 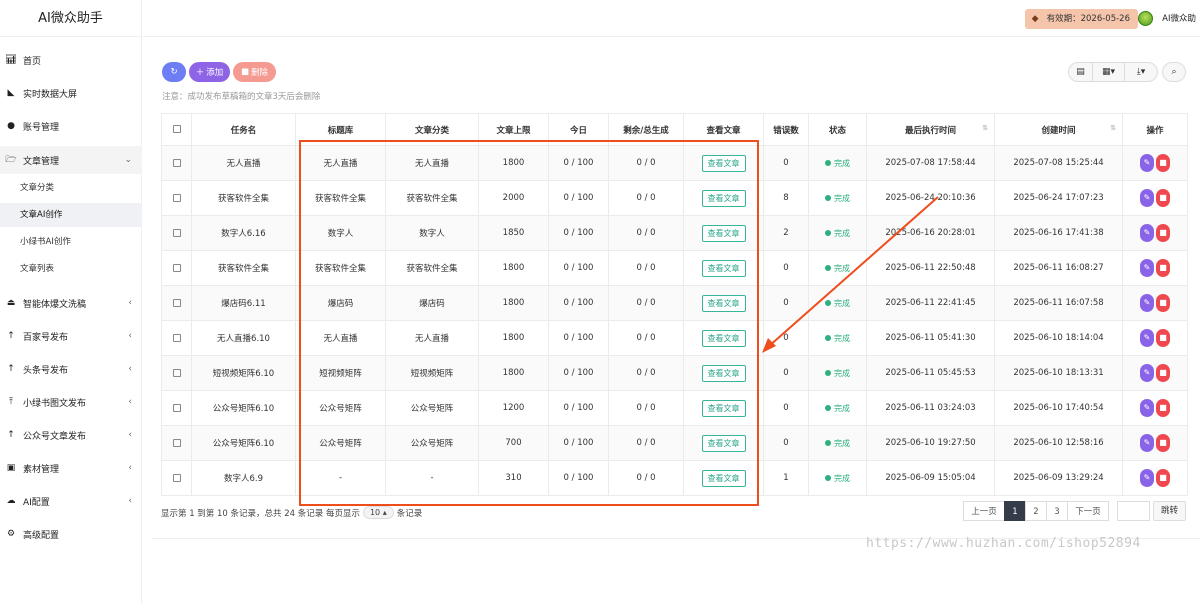 I want to click on today-cell: 0 / 100, so click(x=578, y=303).